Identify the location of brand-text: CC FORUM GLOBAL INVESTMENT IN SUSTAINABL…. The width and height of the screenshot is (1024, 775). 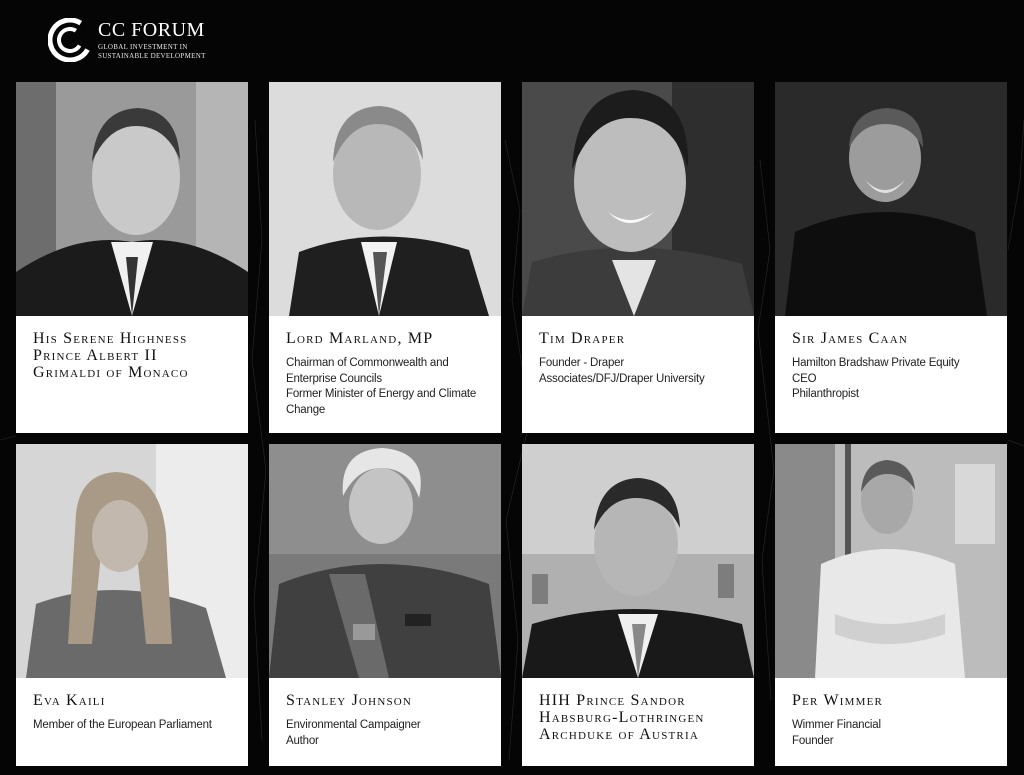
(152, 40).